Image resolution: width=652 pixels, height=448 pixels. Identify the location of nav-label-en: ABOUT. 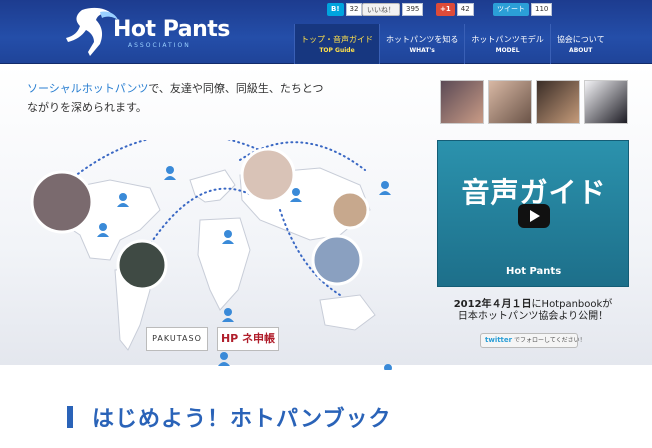
(581, 50).